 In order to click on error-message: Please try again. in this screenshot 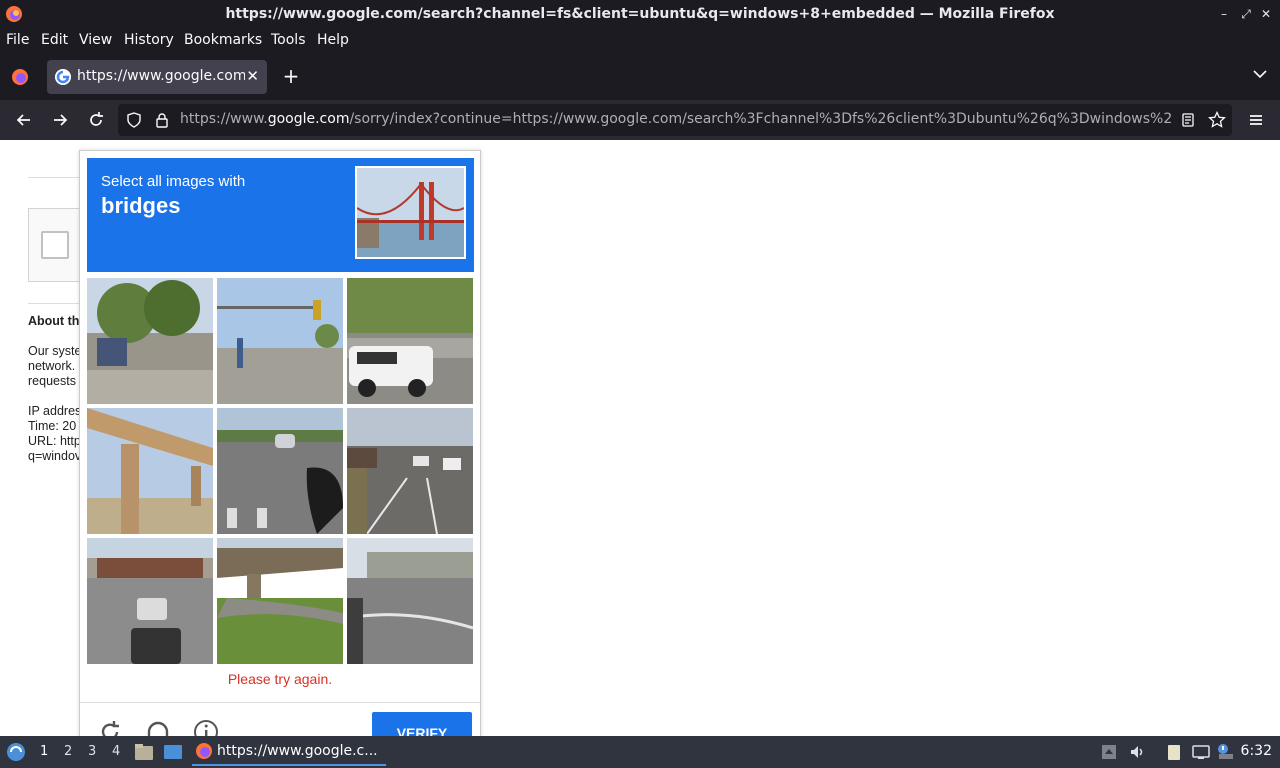, I will do `click(280, 679)`.